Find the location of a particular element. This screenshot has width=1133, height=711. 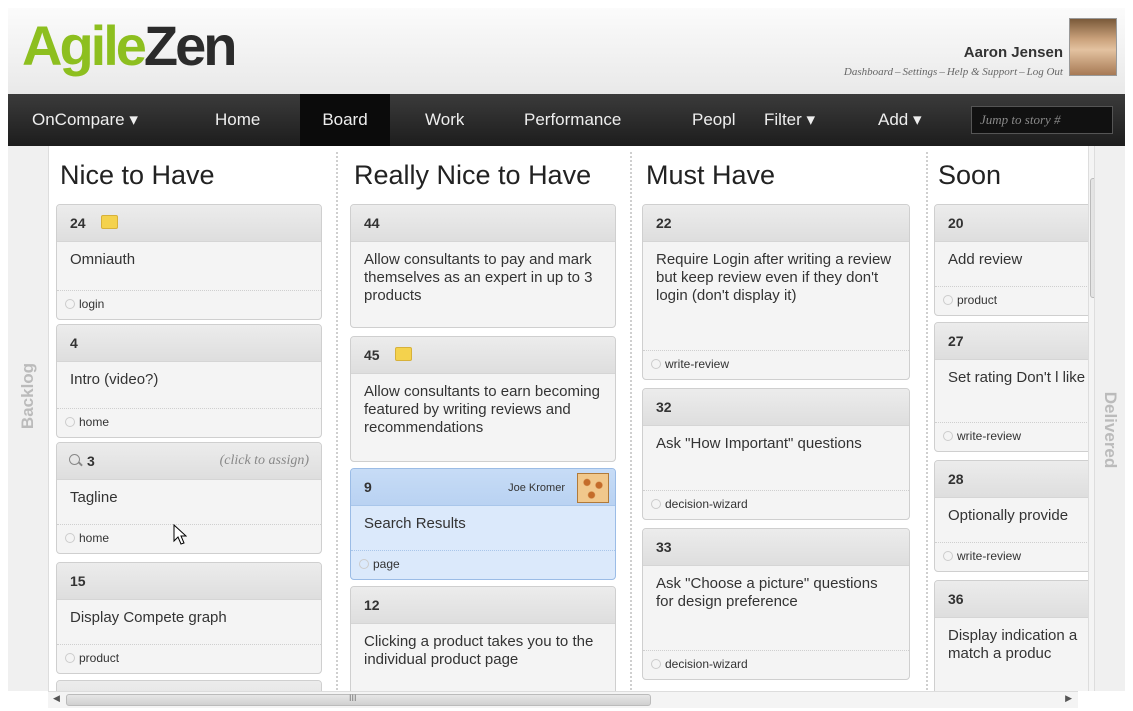

story-card: 27 Set rating Don't l like write-review is located at coordinates (1011, 387).